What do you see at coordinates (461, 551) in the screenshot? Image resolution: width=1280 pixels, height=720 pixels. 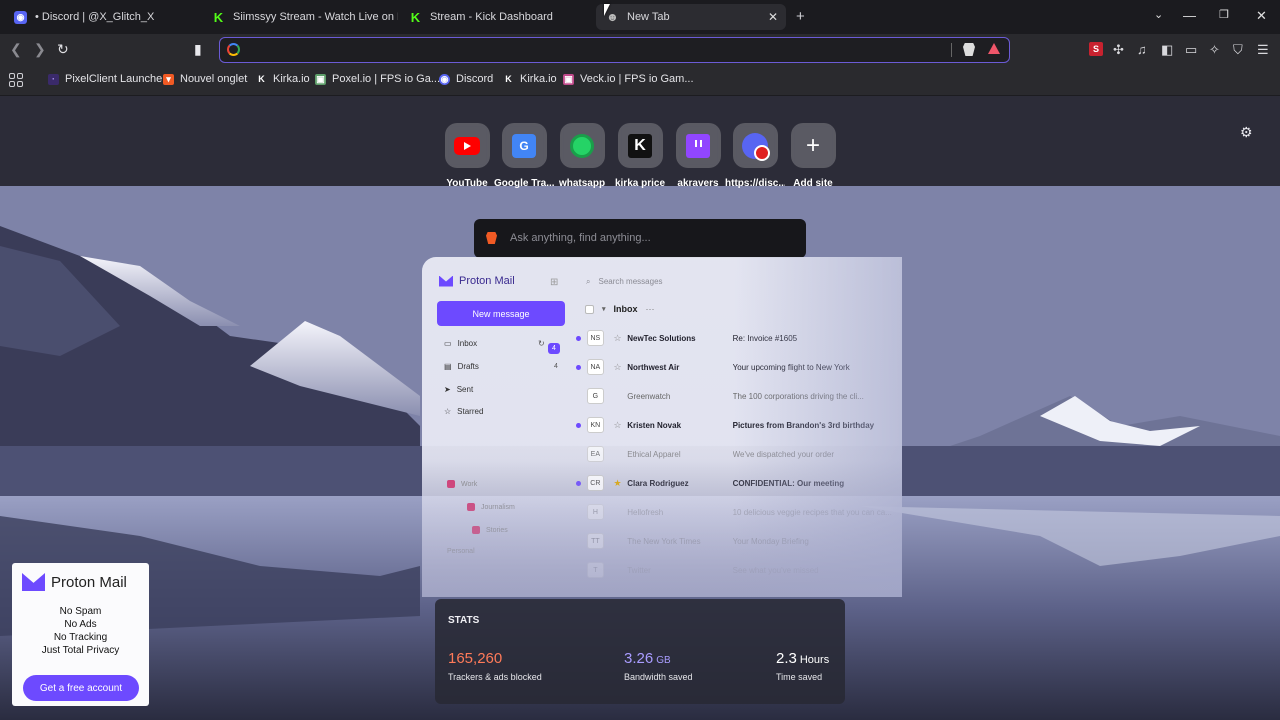 I see `label-personal: Personal` at bounding box center [461, 551].